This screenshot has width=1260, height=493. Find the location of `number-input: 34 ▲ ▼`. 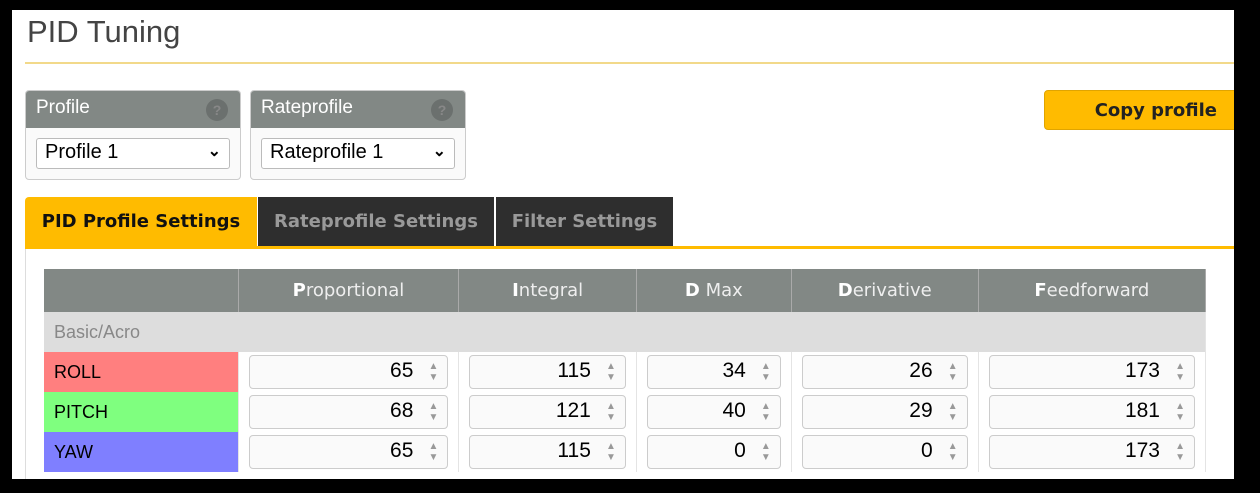

number-input: 34 ▲ ▼ is located at coordinates (713, 372).